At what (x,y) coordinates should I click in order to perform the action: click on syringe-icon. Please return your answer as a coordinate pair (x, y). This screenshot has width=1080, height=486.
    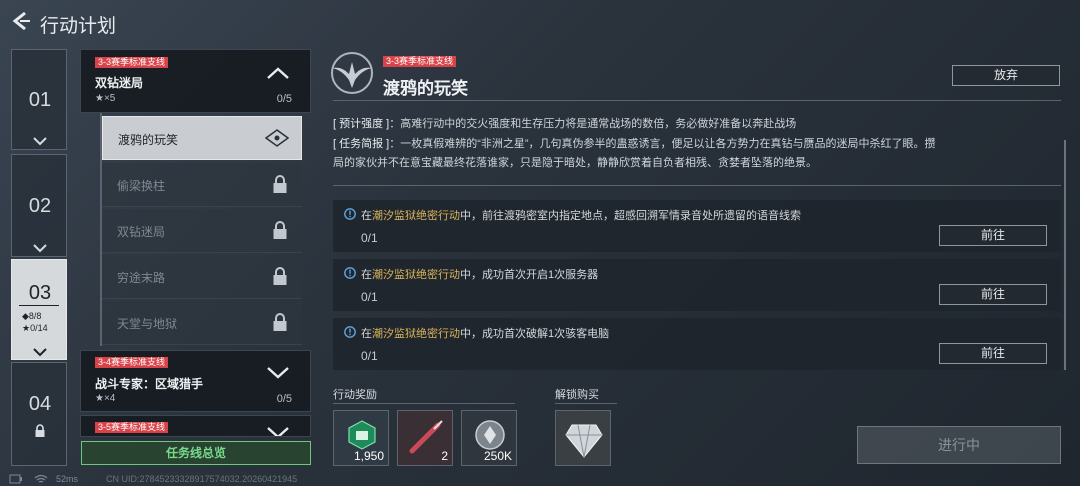
    Looking at the image, I should click on (426, 437).